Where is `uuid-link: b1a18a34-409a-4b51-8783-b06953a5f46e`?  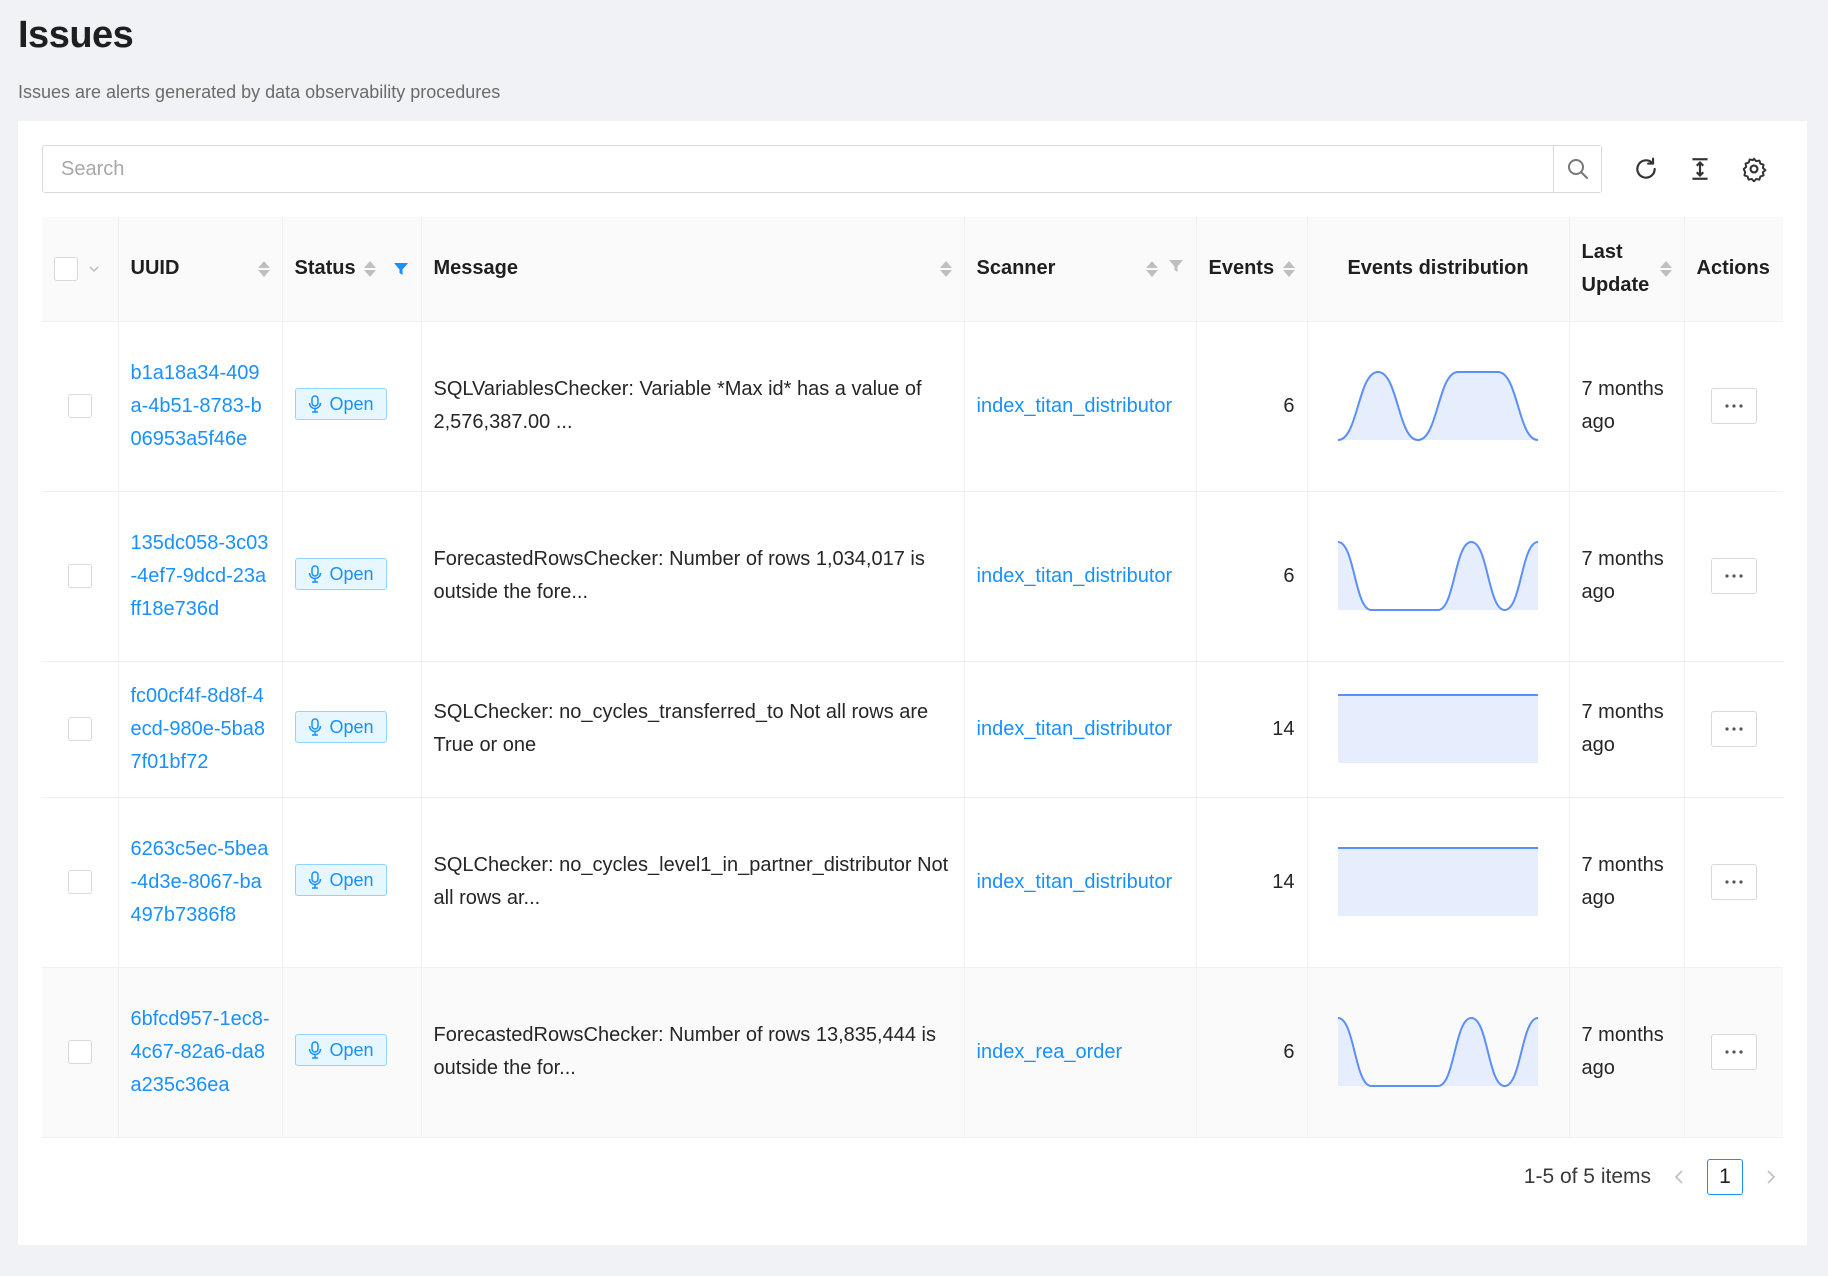 uuid-link: b1a18a34-409a-4b51-8783-b06953a5f46e is located at coordinates (196, 406).